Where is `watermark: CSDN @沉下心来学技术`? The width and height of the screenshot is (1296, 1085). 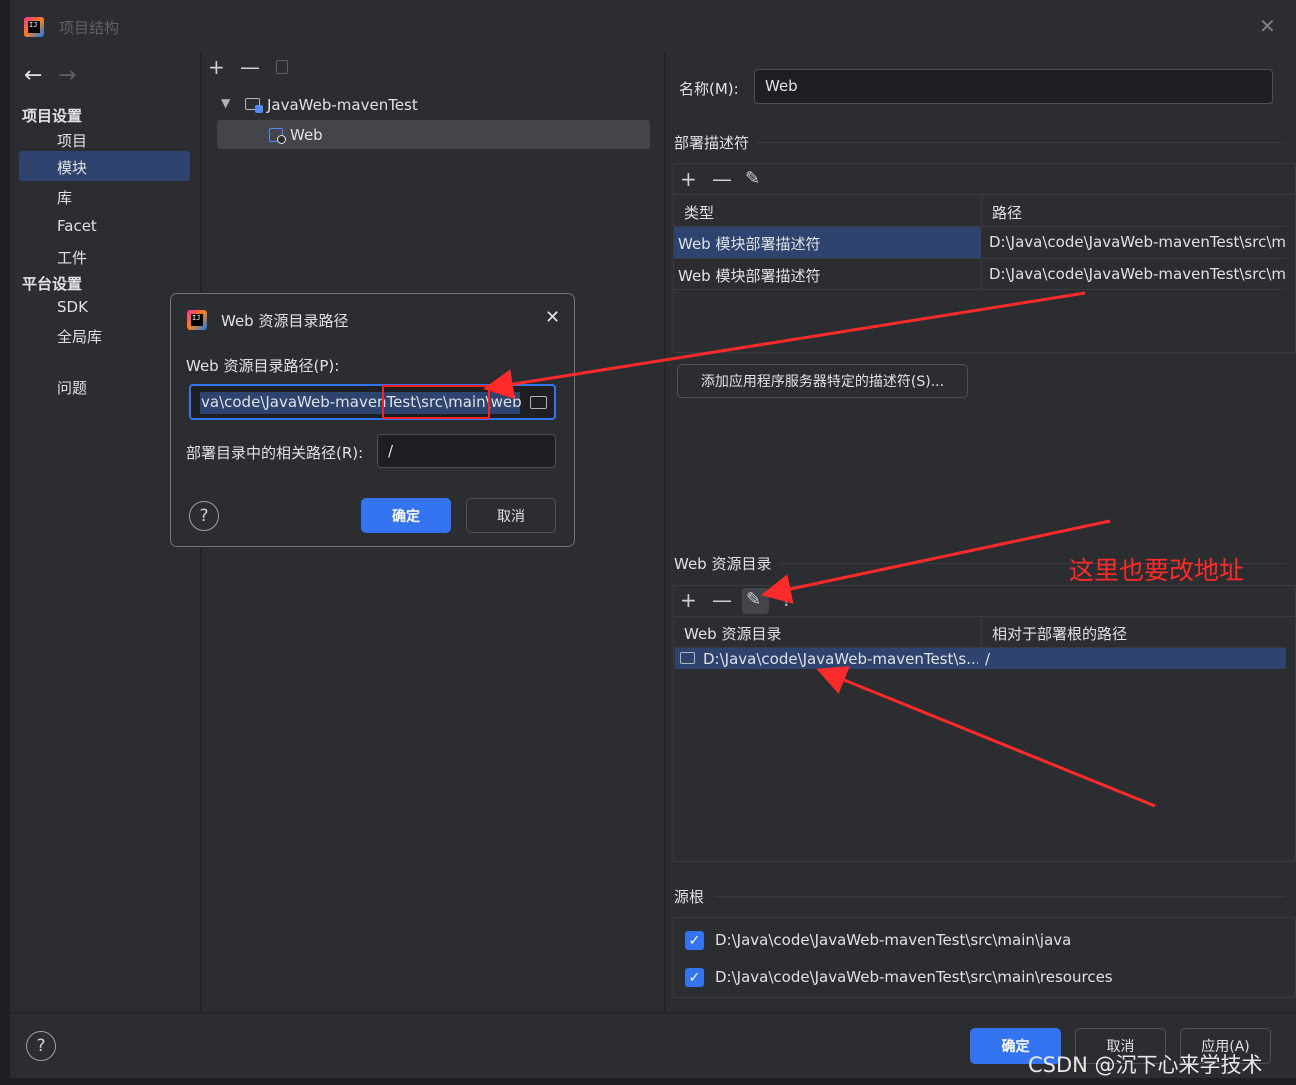 watermark: CSDN @沉下心来学技术 is located at coordinates (1145, 1065).